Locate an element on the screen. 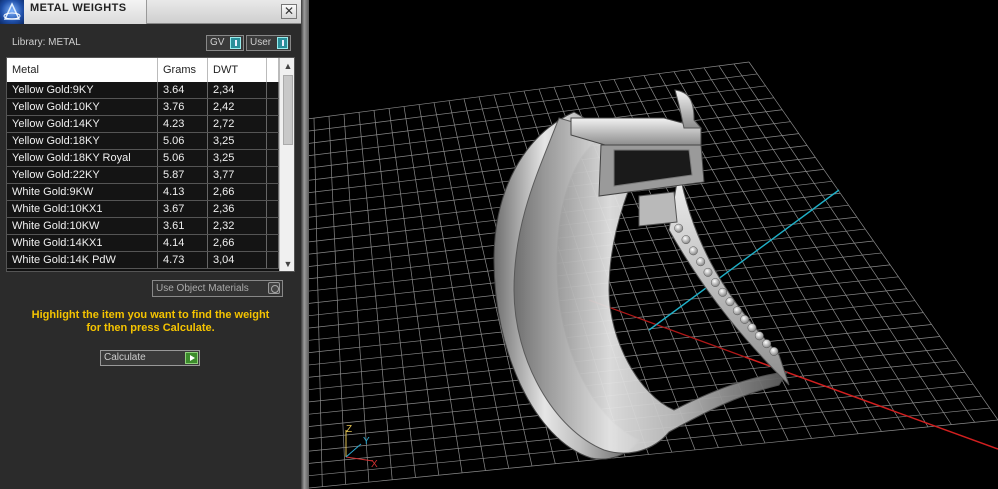 Image resolution: width=998 pixels, height=489 pixels. close-icon: ✕ is located at coordinates (289, 11).